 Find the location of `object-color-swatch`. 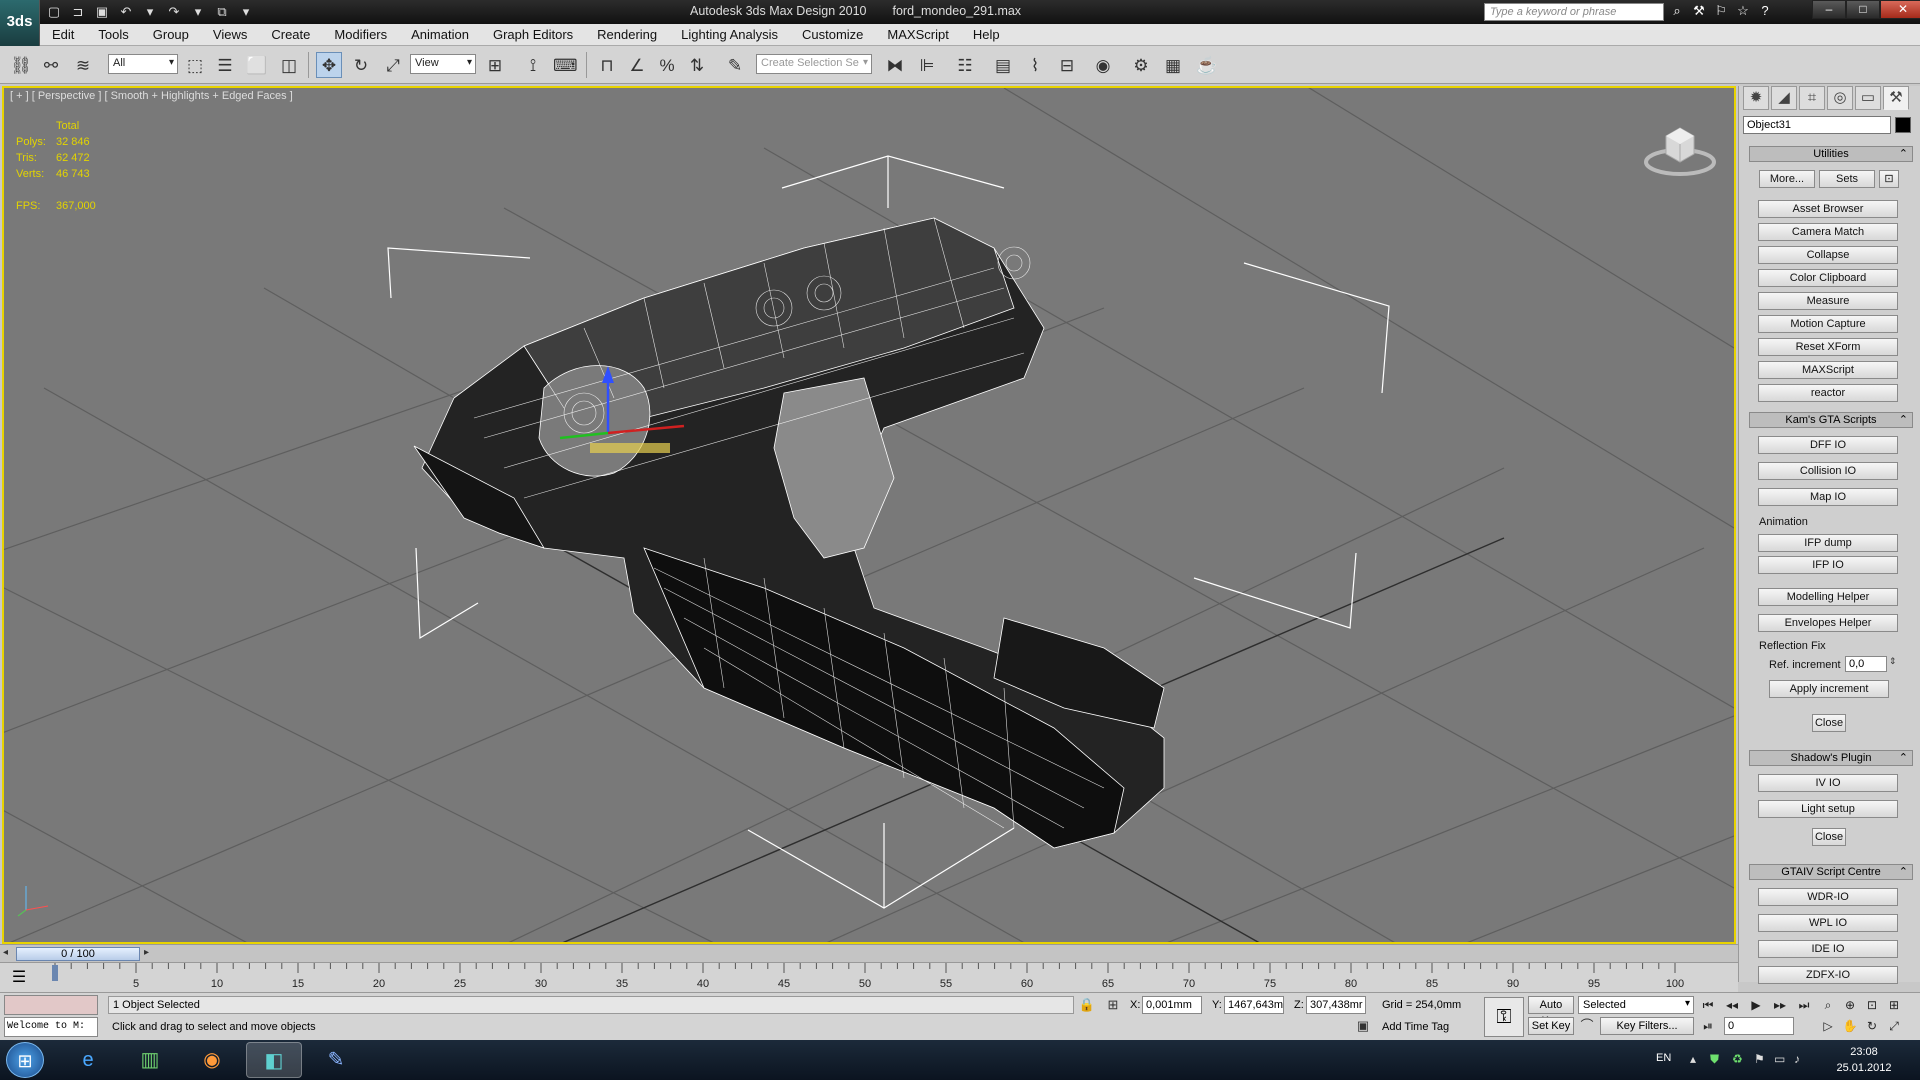

object-color-swatch is located at coordinates (1903, 125).